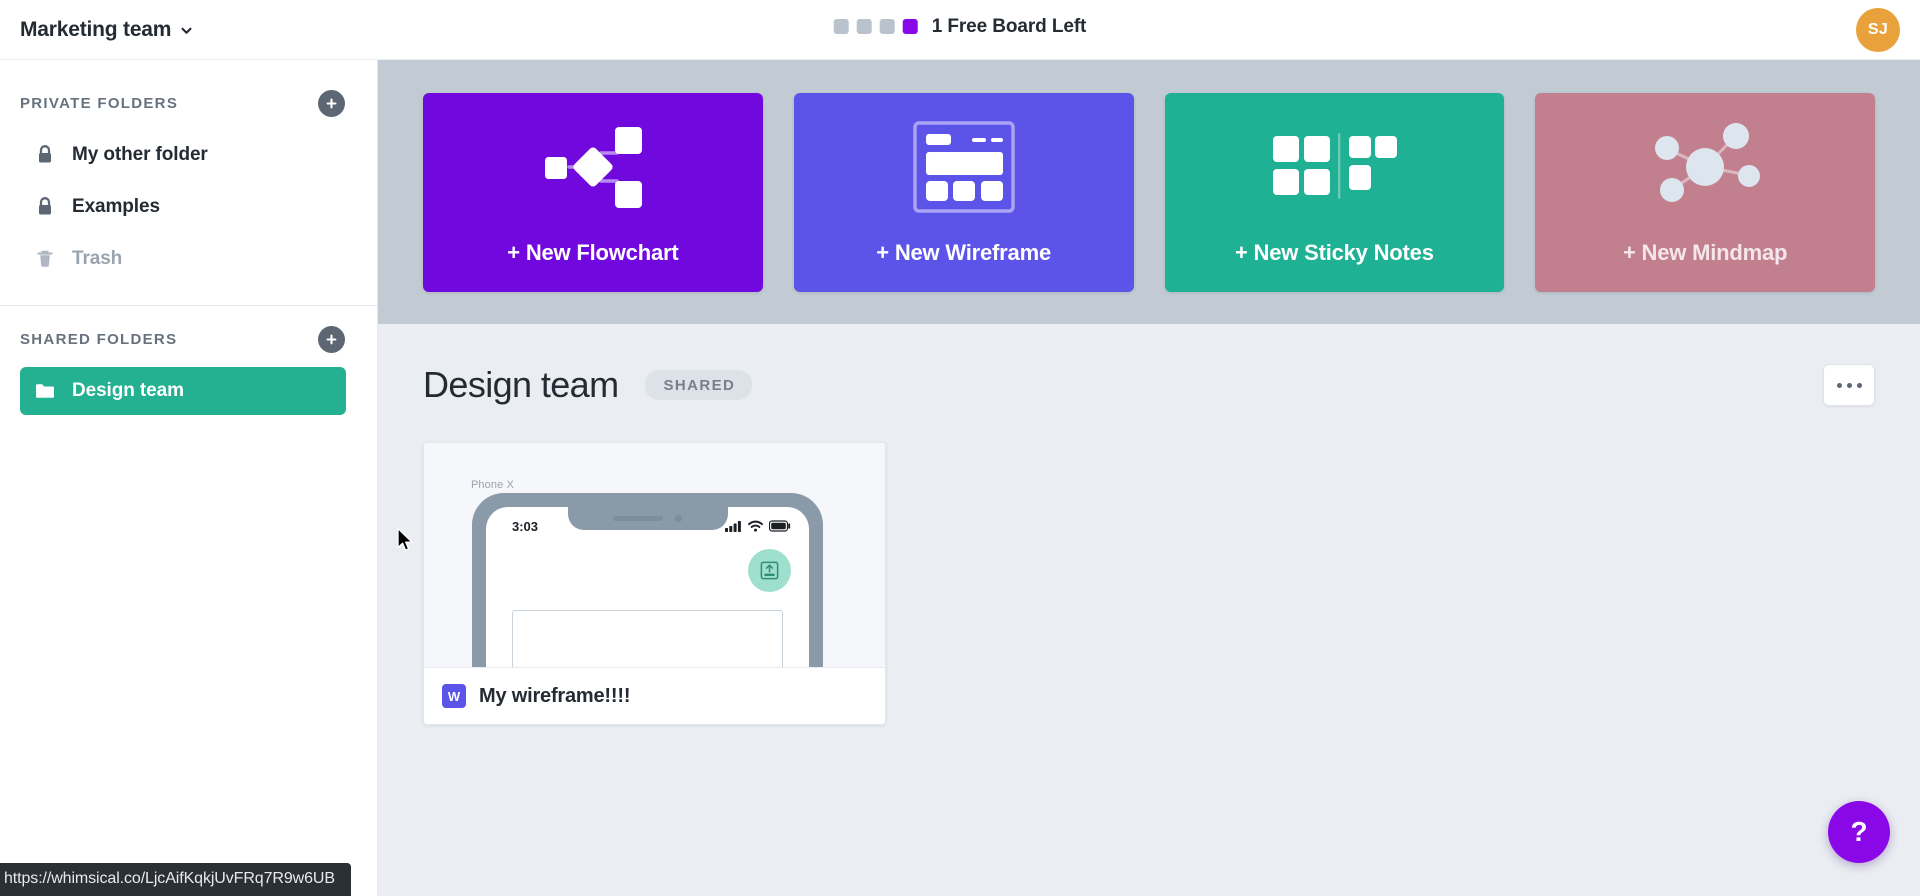  Describe the element at coordinates (45, 391) in the screenshot. I see `folder-icon` at that location.